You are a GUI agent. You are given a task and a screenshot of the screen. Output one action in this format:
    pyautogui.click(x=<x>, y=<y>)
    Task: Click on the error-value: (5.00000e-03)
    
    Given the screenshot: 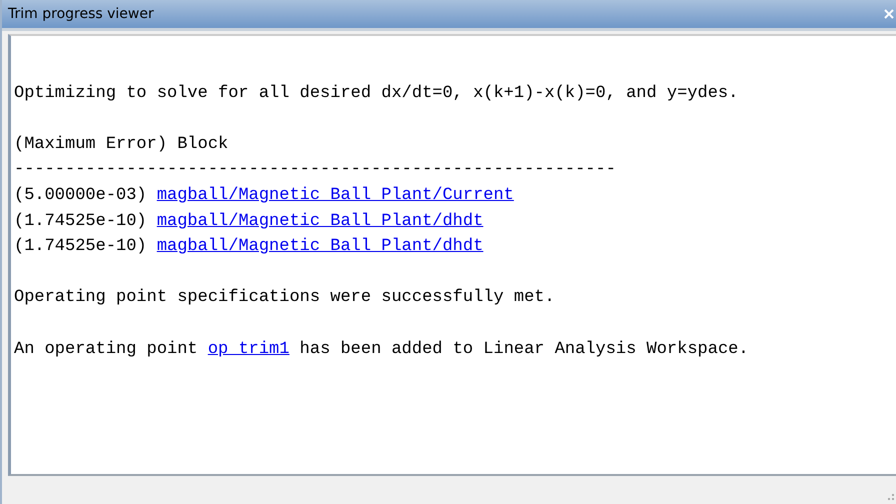 What is the action you would take?
    pyautogui.click(x=80, y=195)
    